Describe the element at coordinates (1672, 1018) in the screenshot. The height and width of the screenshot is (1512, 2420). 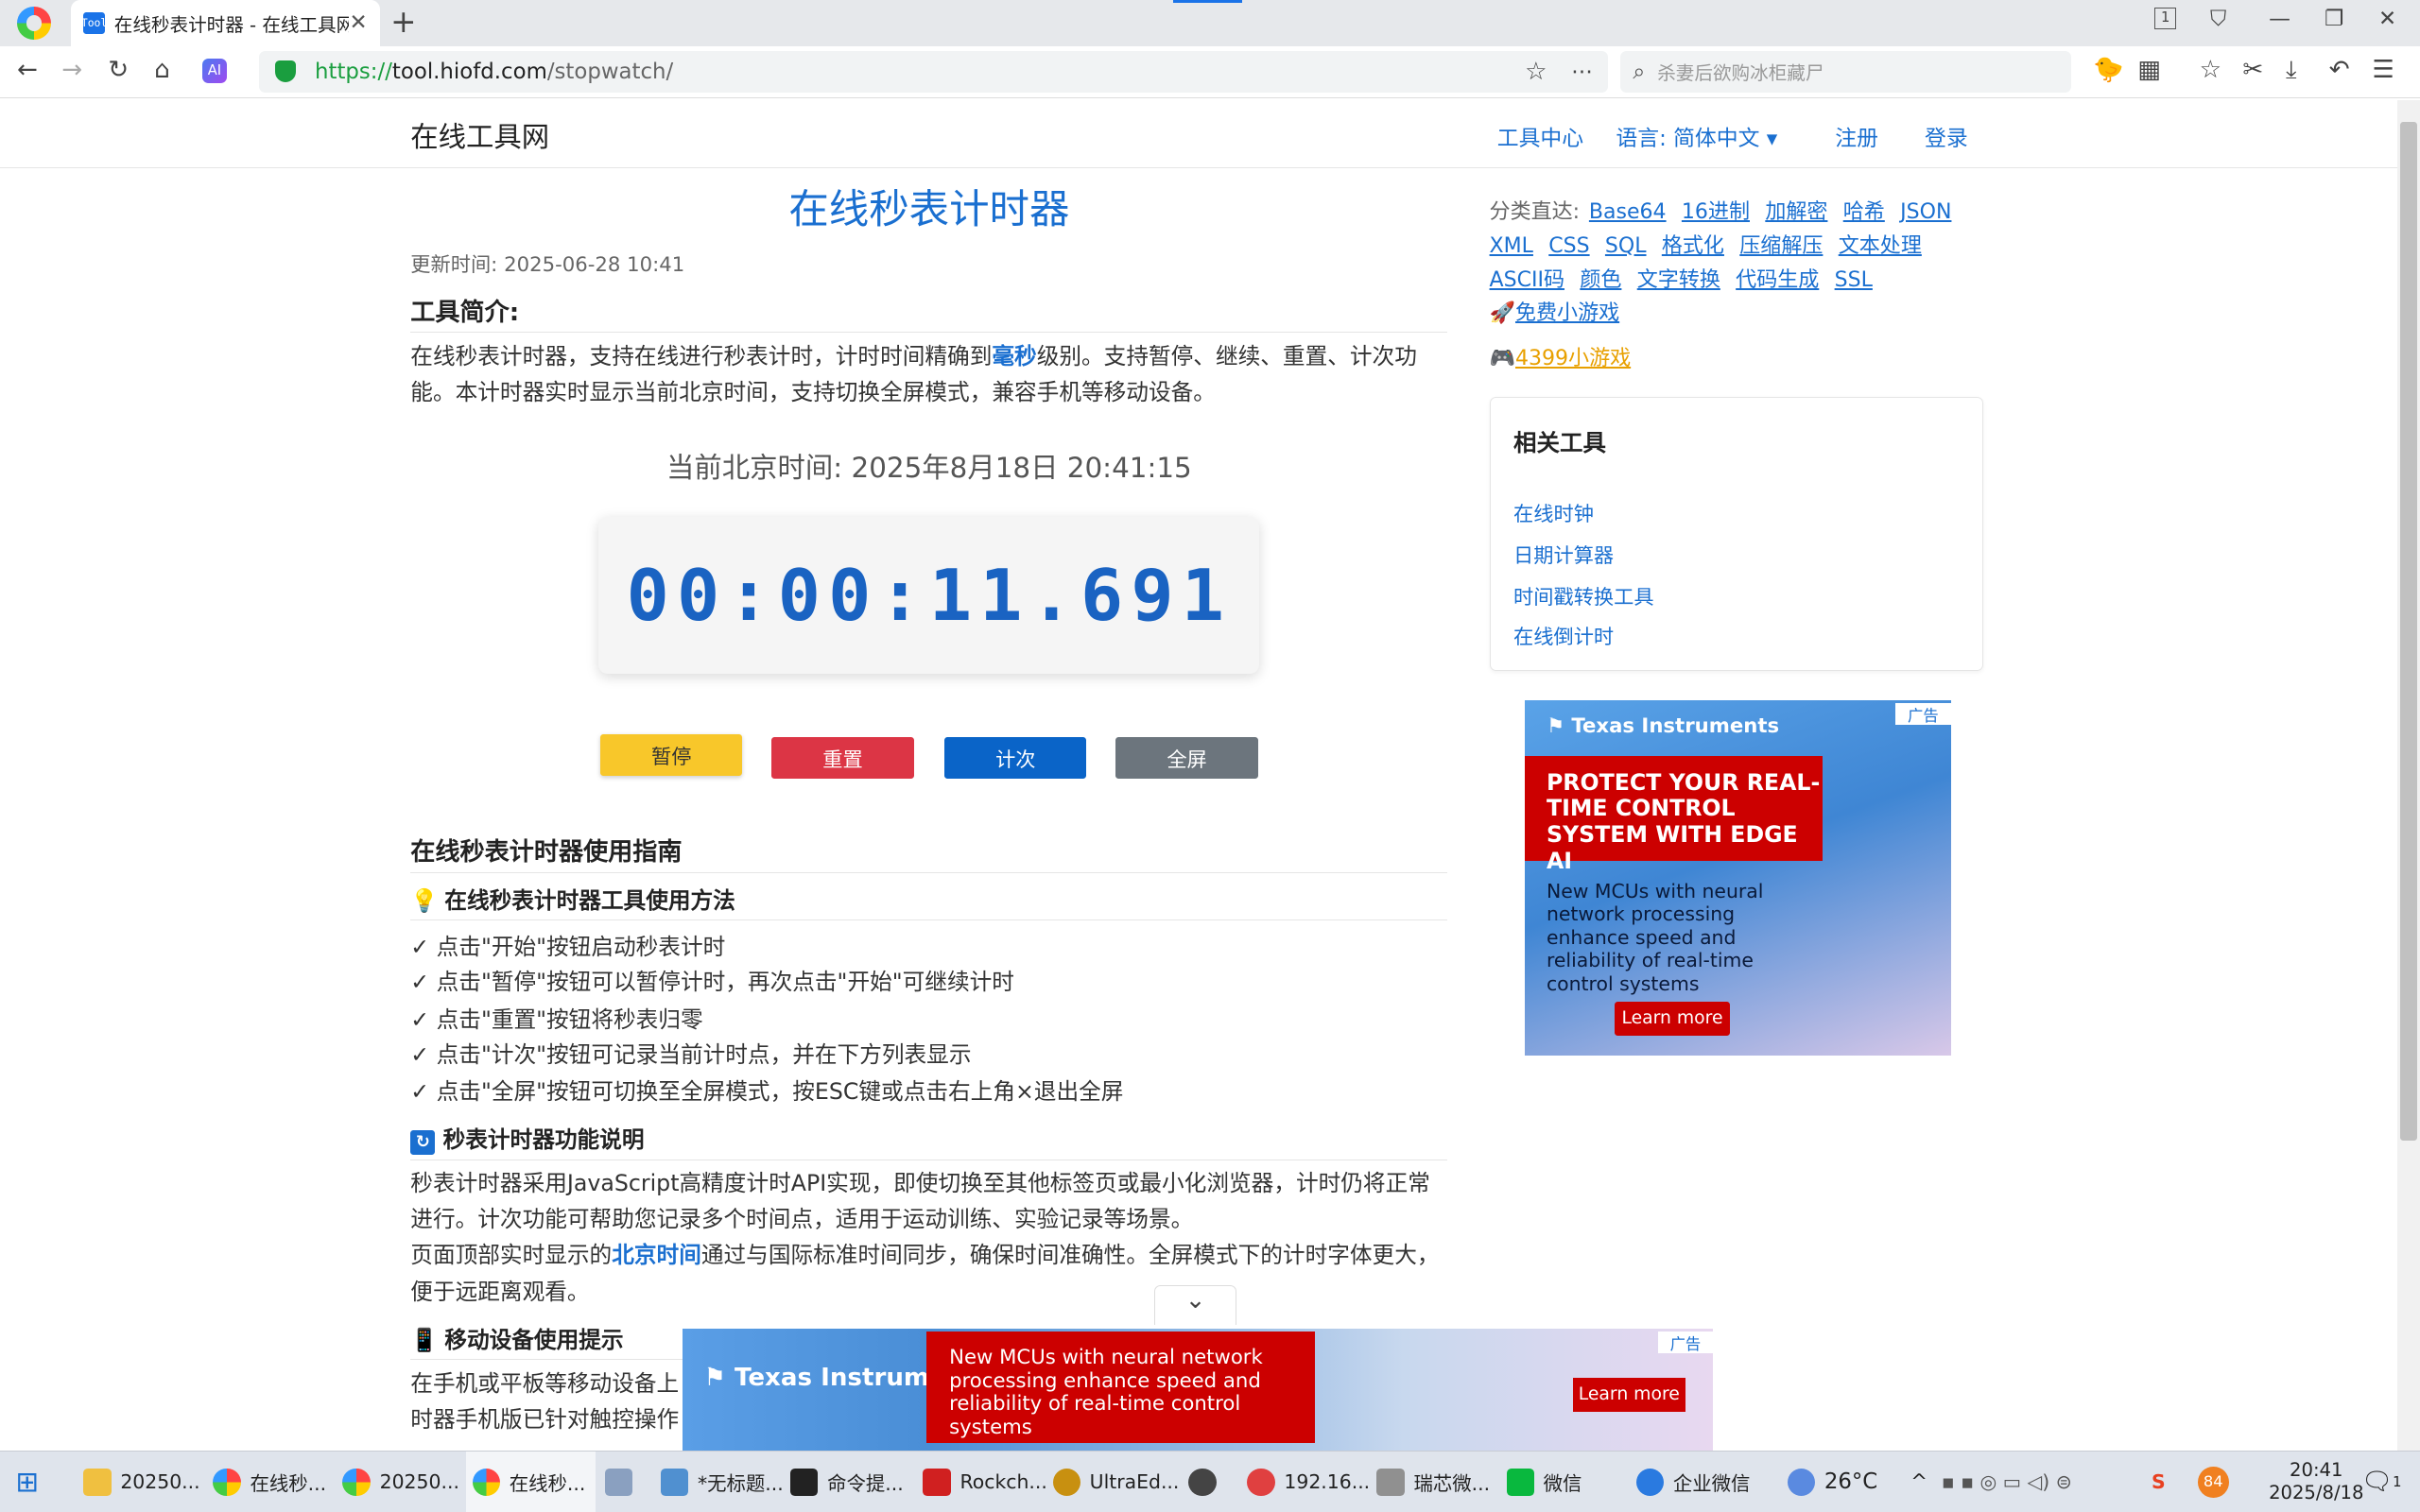
I see `ad-learn-more-button: Learn more` at that location.